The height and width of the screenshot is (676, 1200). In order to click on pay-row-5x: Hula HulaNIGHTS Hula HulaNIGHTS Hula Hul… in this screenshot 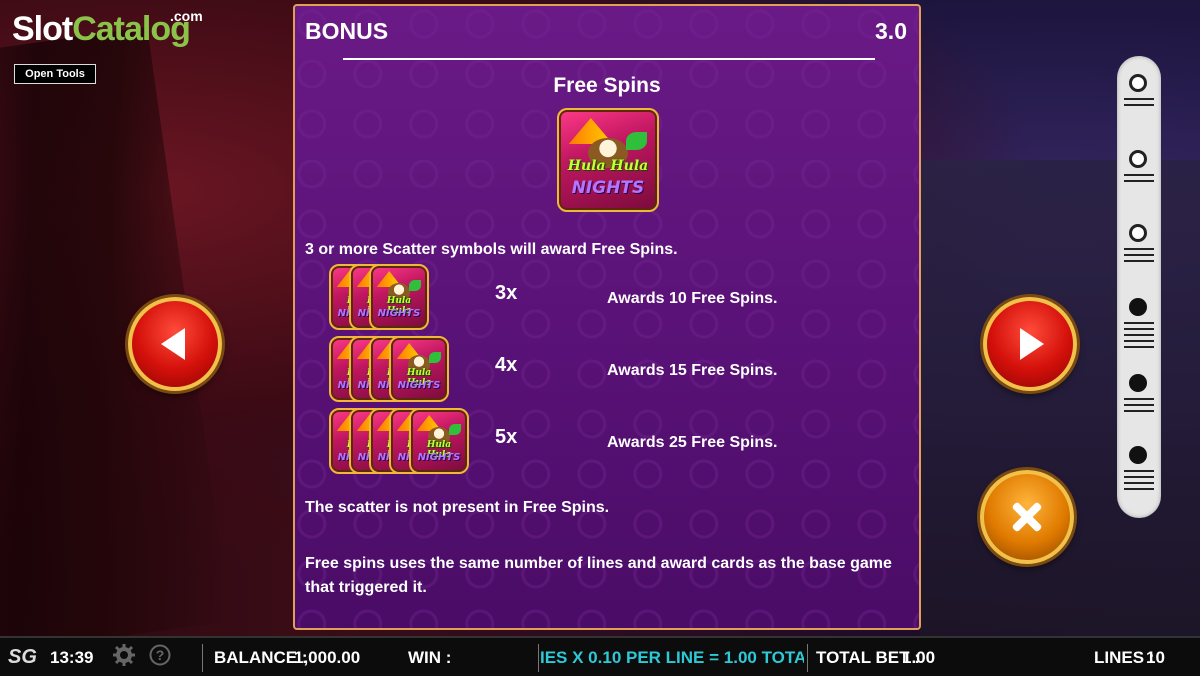, I will do `click(609, 443)`.